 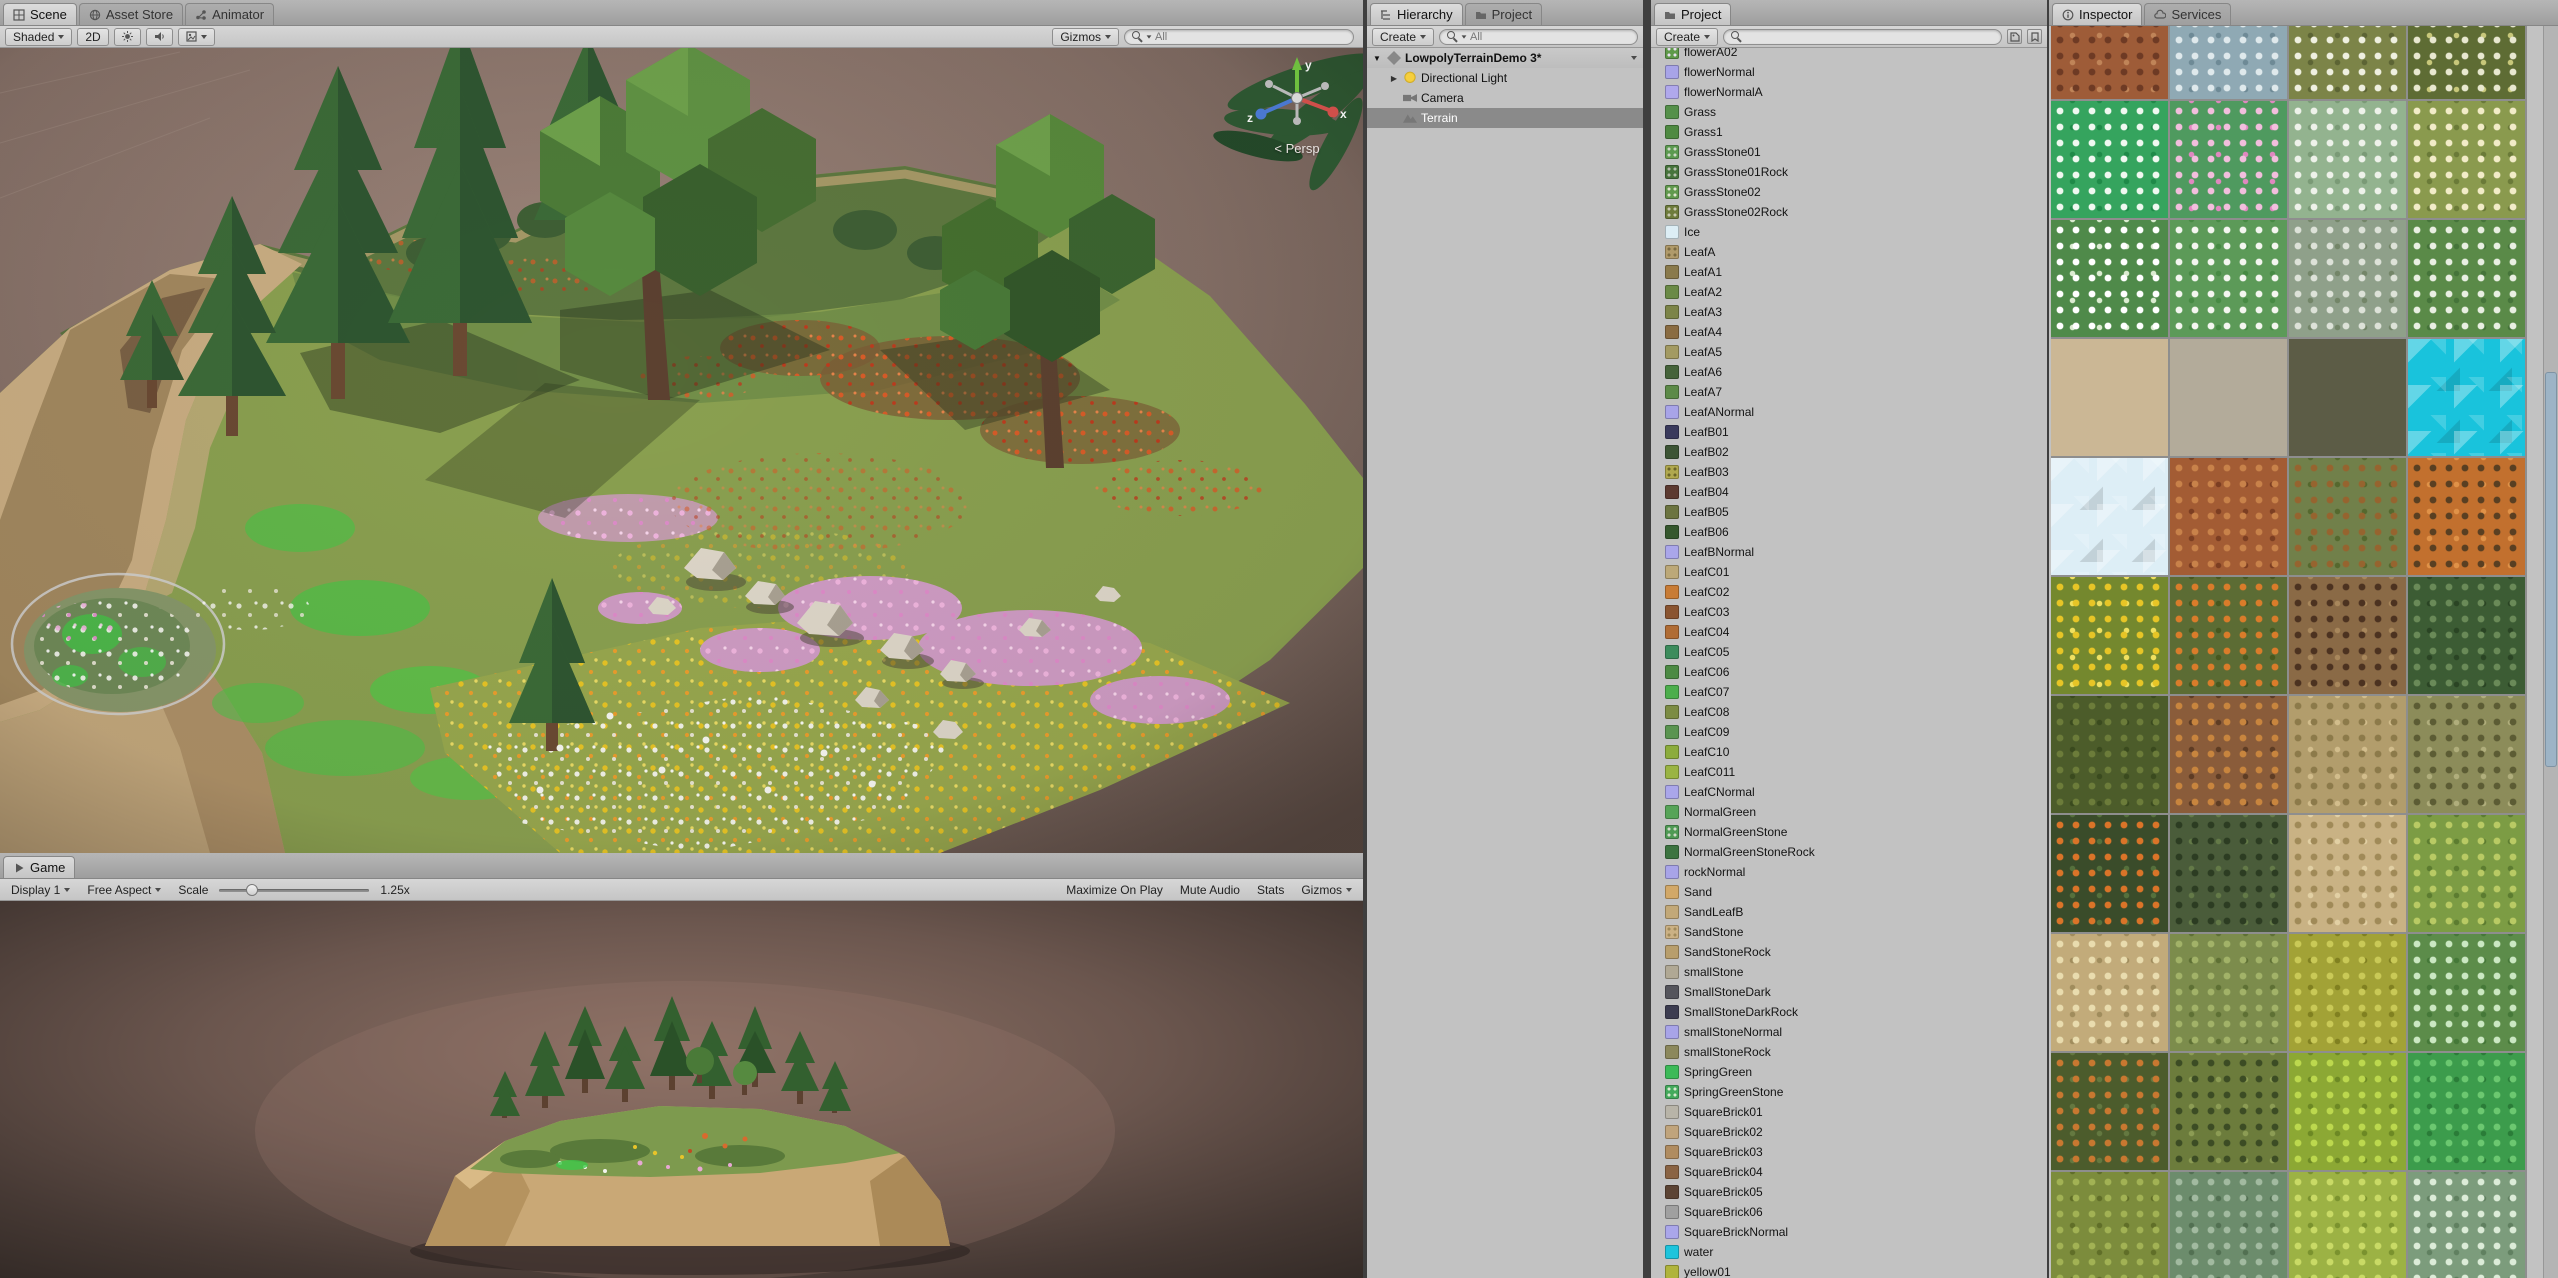 What do you see at coordinates (1849, 72) in the screenshot?
I see `asset-row: flowerNormal` at bounding box center [1849, 72].